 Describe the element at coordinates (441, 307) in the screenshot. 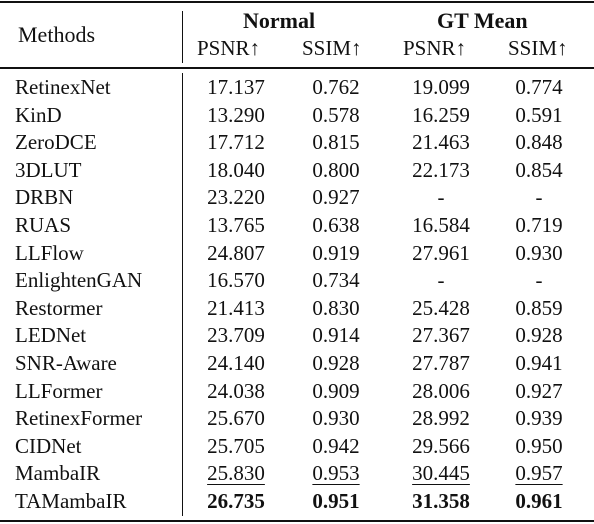

I see `metric-cell: 25.428` at that location.